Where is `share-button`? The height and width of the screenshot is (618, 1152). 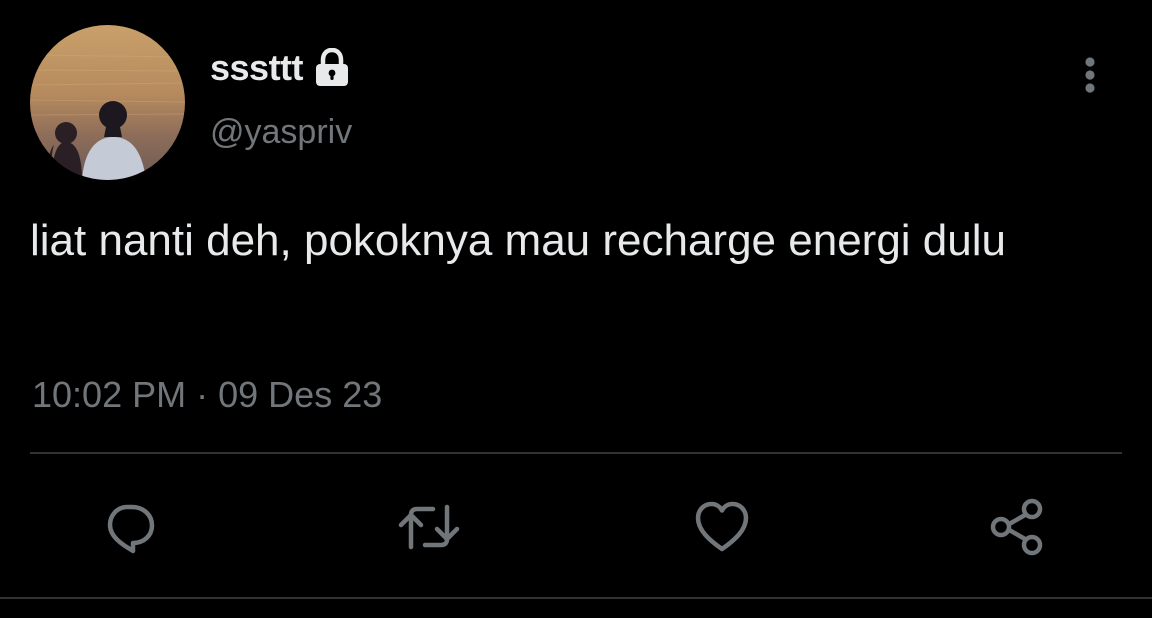
share-button is located at coordinates (1017, 527).